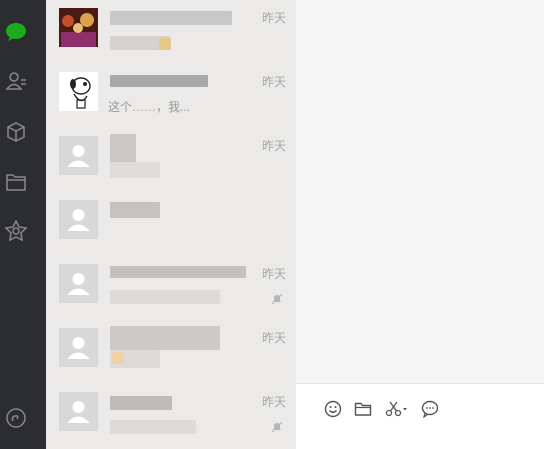 This screenshot has height=449, width=544. What do you see at coordinates (397, 409) in the screenshot?
I see `scissors-icon` at bounding box center [397, 409].